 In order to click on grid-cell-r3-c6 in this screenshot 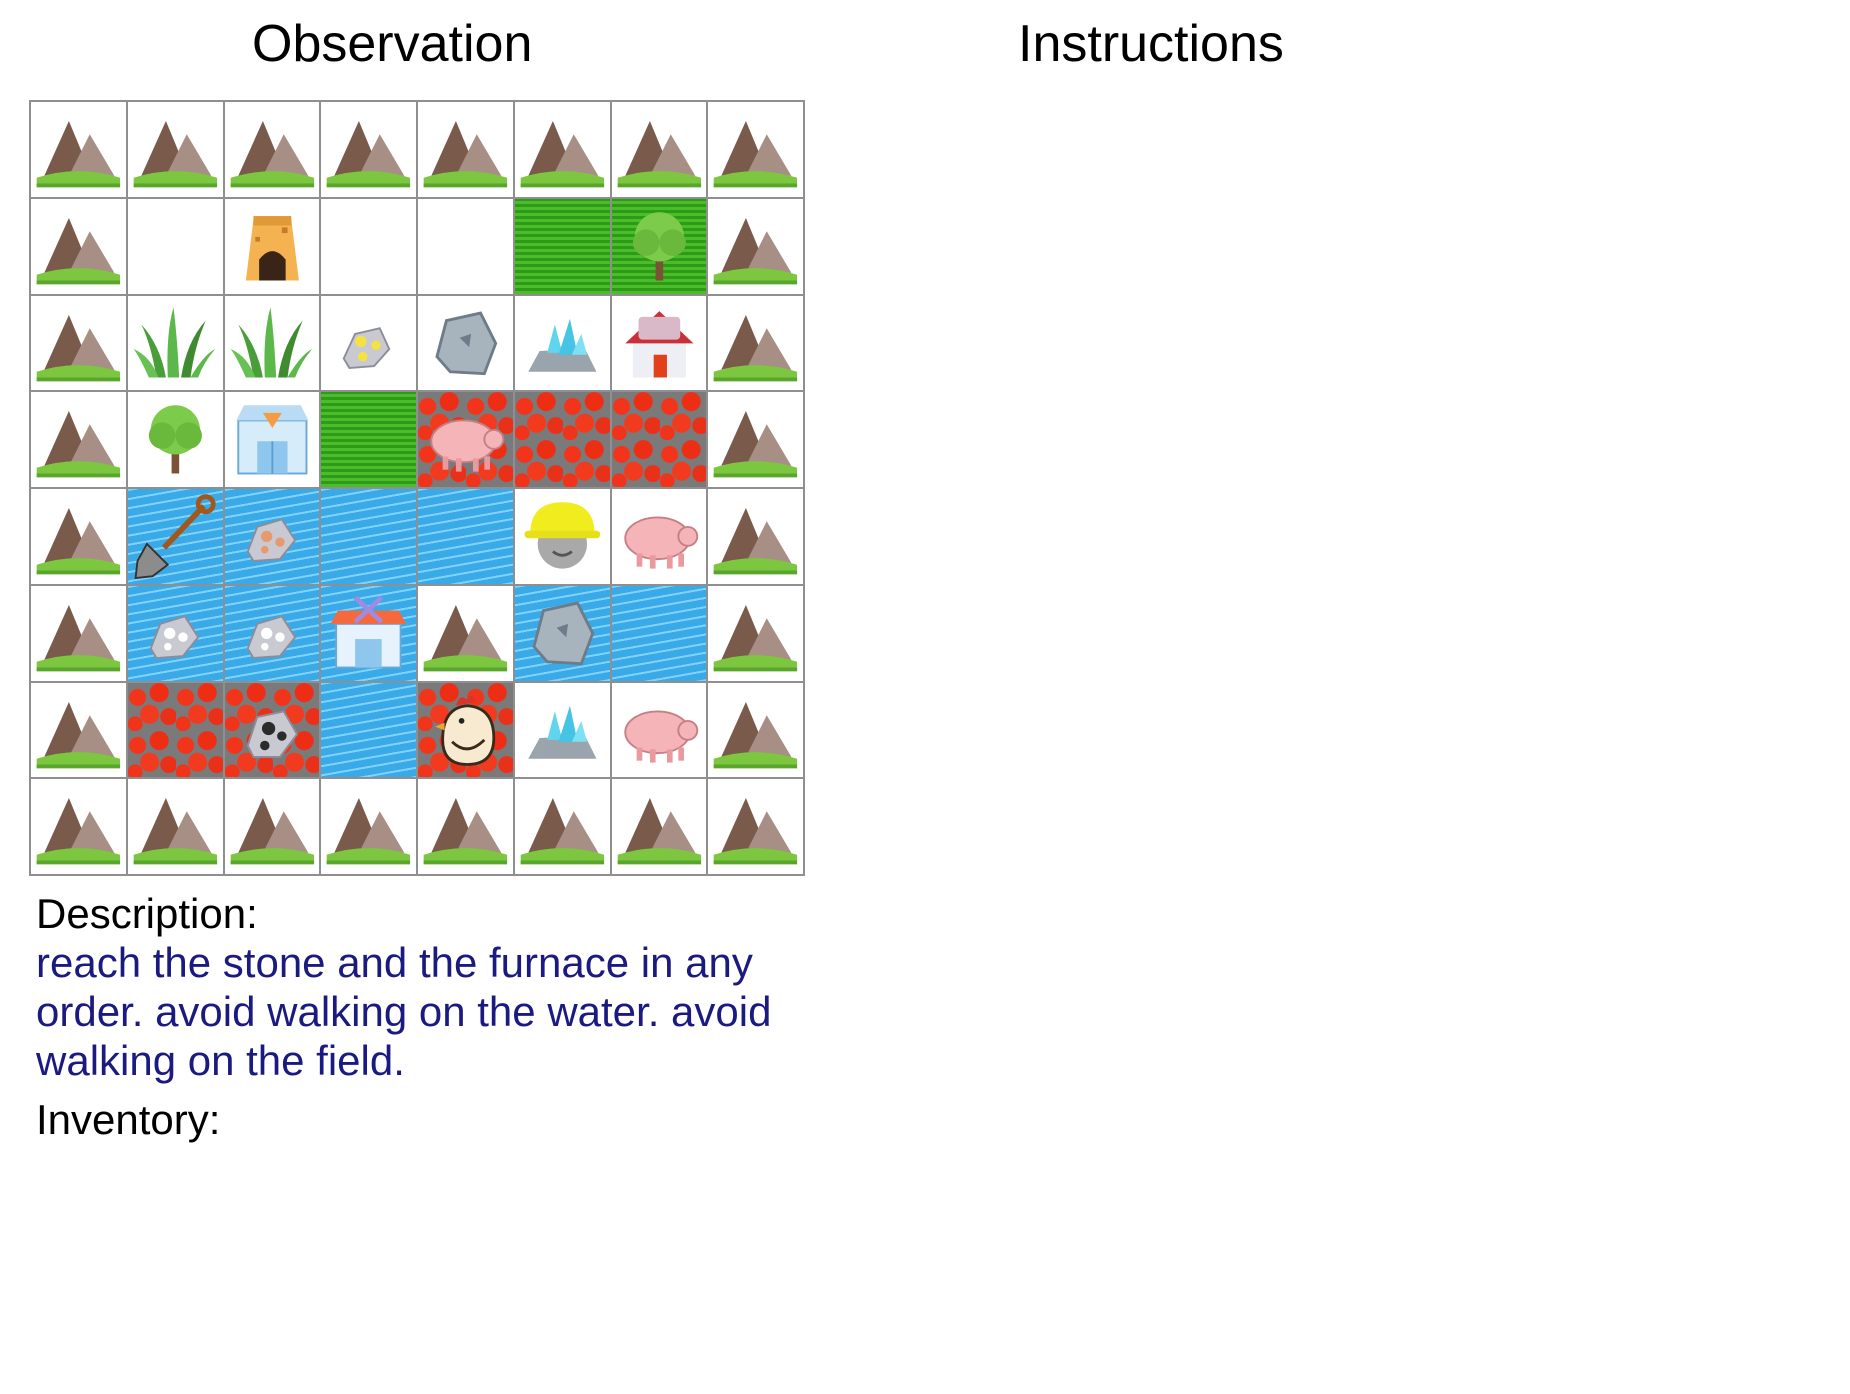, I will do `click(659, 439)`.